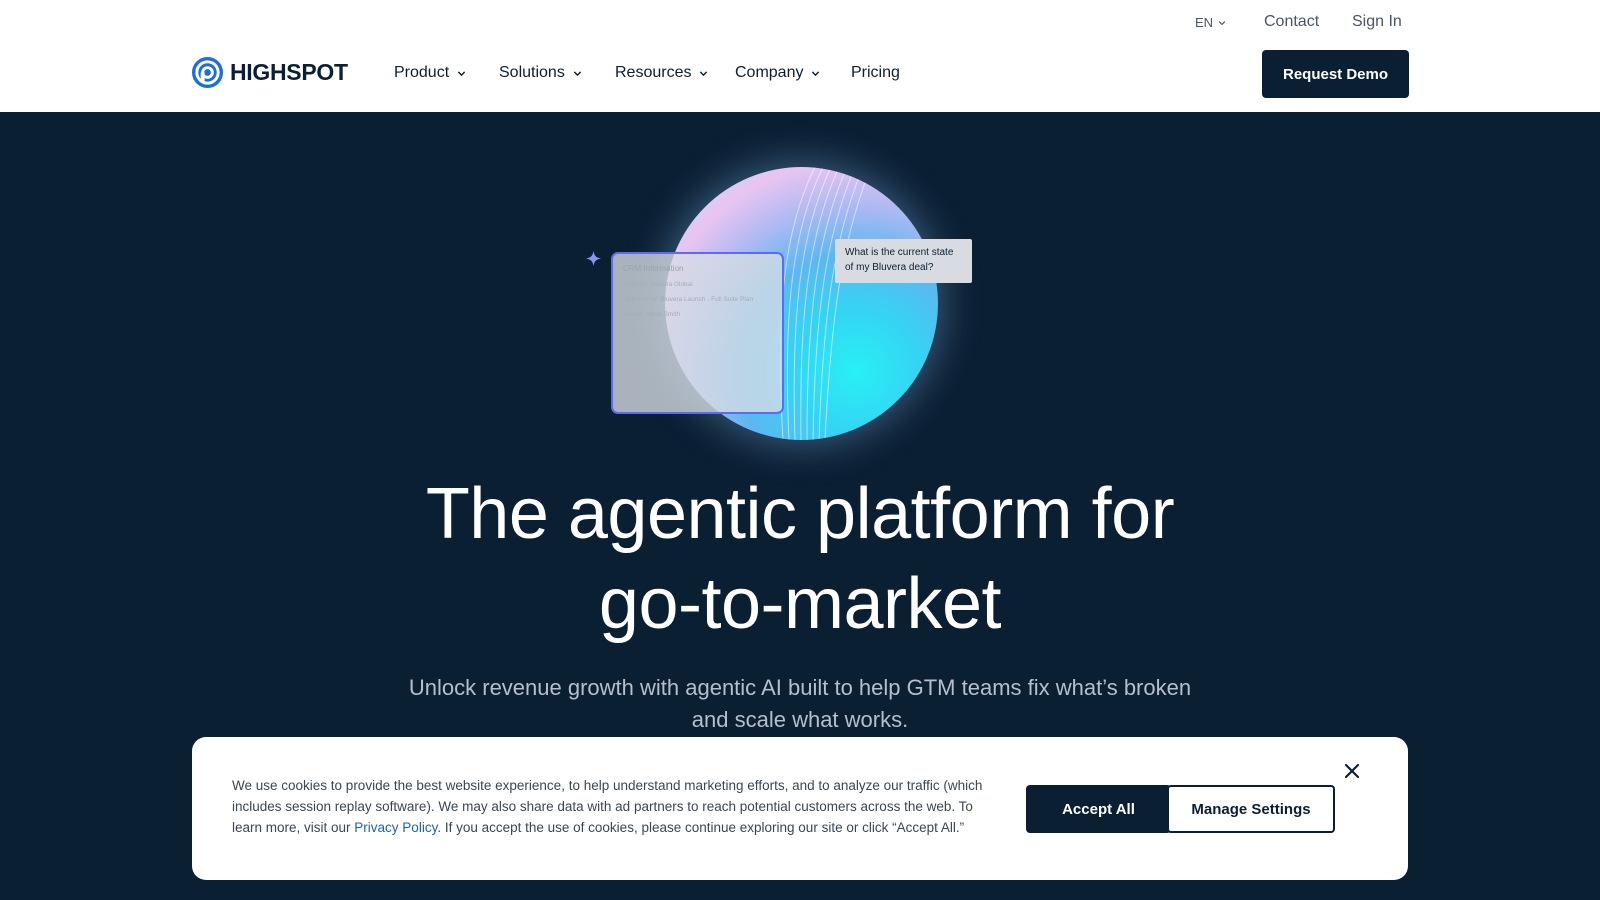  What do you see at coordinates (800, 23) in the screenshot?
I see `utility-bar: EN Contact Sign In` at bounding box center [800, 23].